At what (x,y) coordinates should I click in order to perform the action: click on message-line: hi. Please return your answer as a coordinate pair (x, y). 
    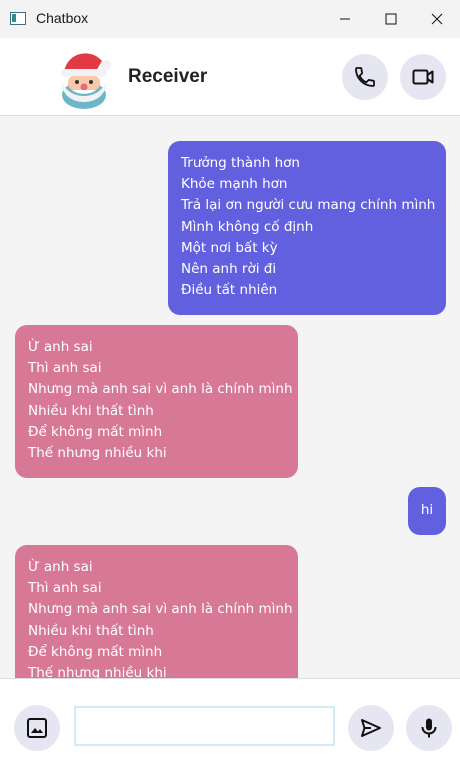
    Looking at the image, I should click on (427, 510).